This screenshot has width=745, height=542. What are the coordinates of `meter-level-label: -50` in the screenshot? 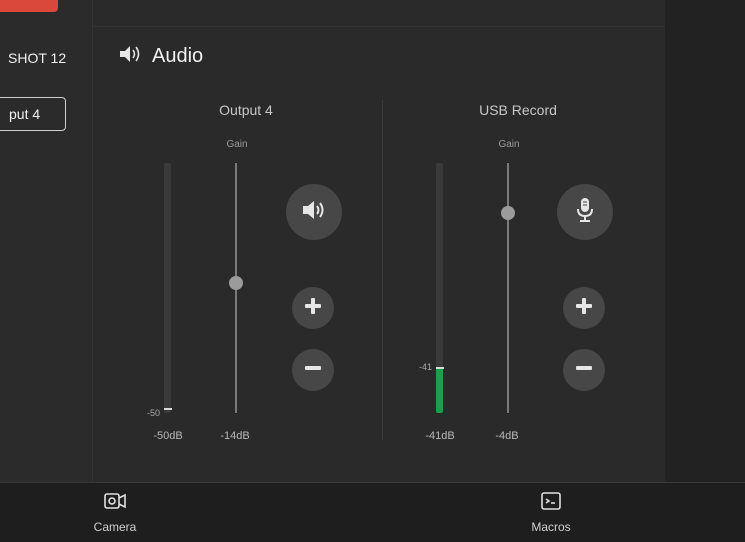 It's located at (153, 413).